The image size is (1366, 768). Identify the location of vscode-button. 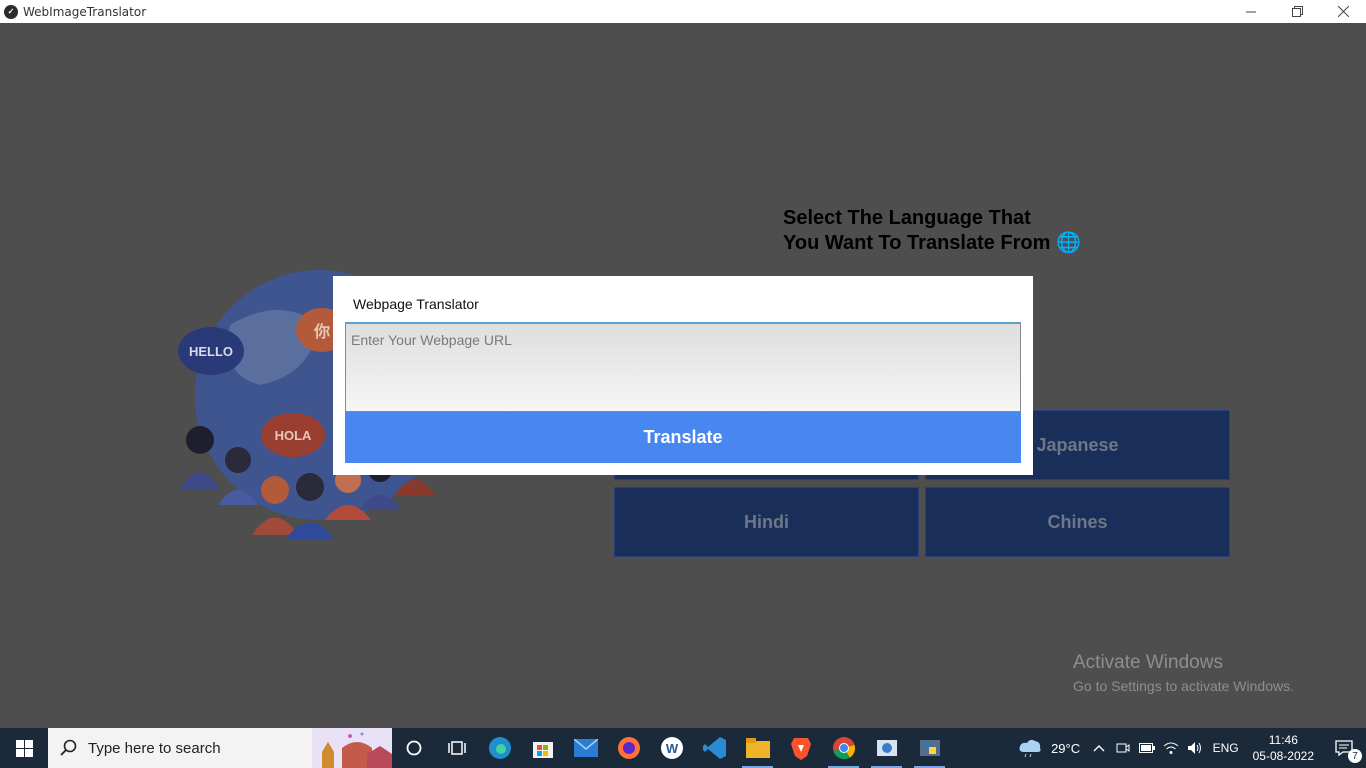
(714, 748).